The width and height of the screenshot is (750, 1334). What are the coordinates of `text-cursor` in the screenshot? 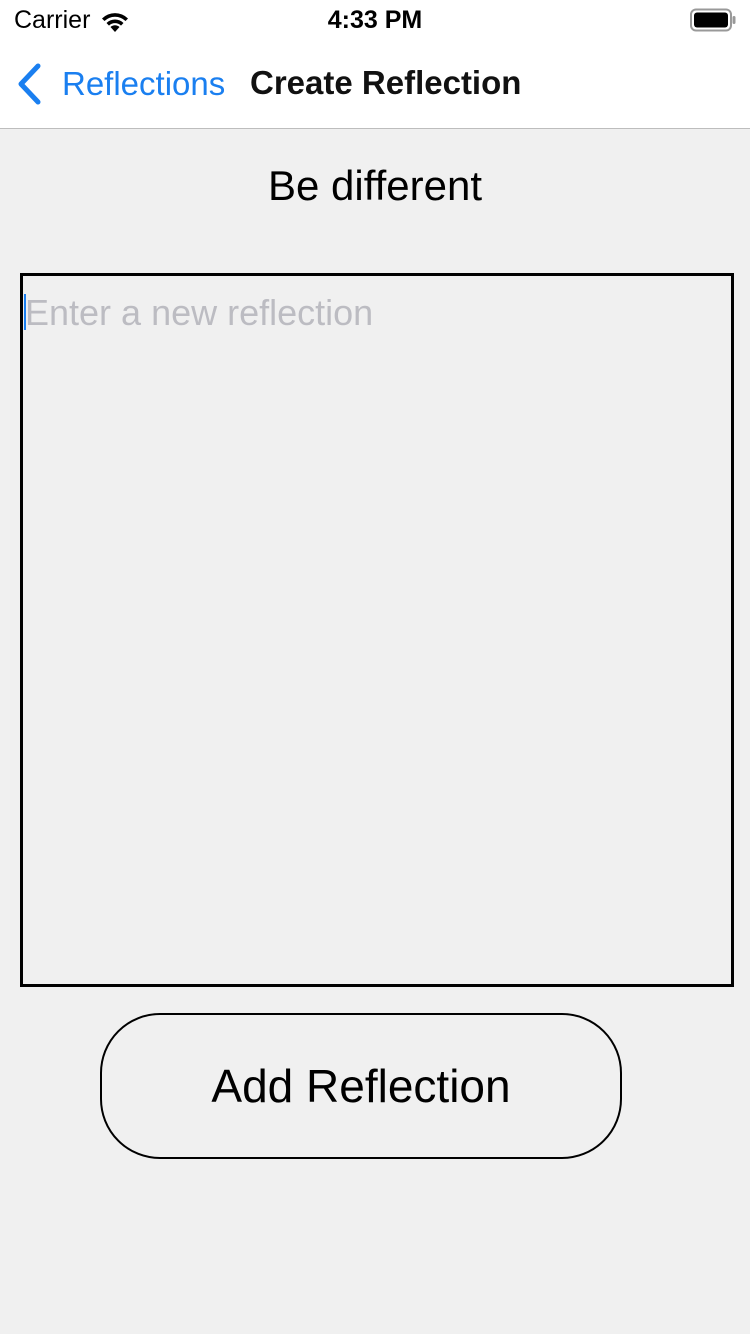 It's located at (25, 312).